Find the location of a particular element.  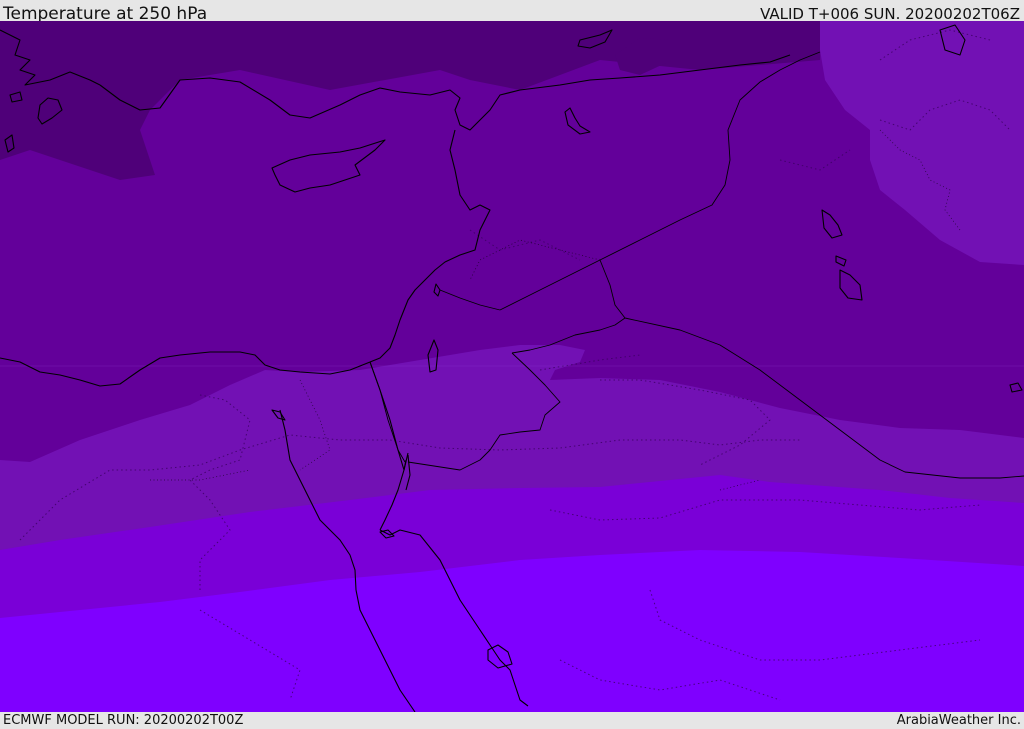

model-run-label: ECMWF MODEL RUN: 20200202T00Z is located at coordinates (123, 720).